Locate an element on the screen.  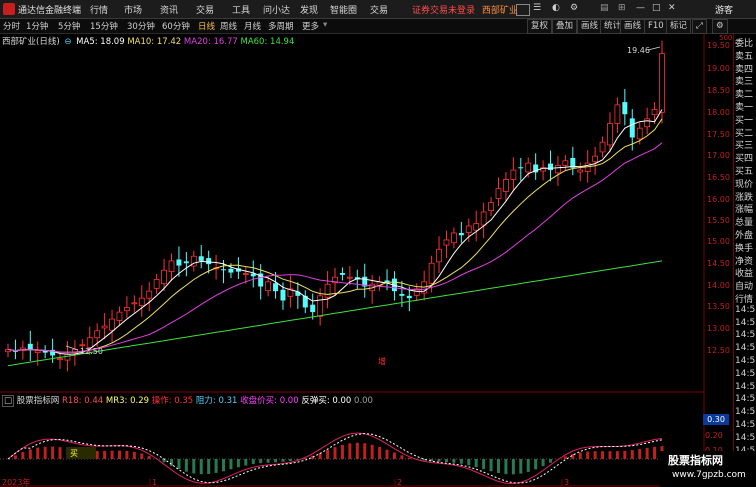
quote-field-11: 现价 is located at coordinates (745, 183).